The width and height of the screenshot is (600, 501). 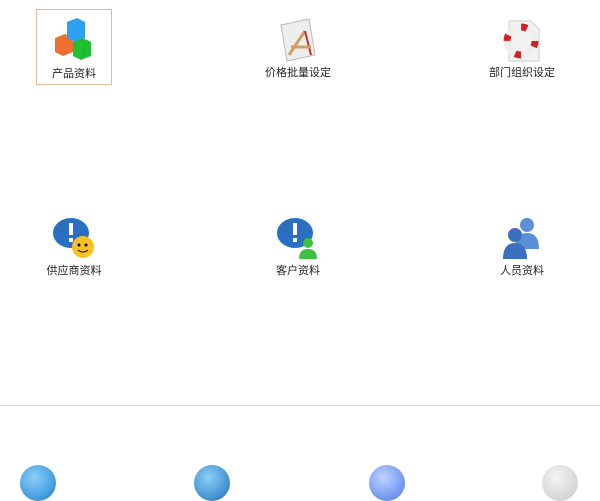 I want to click on svg-text: 1, so click(x=84, y=53).